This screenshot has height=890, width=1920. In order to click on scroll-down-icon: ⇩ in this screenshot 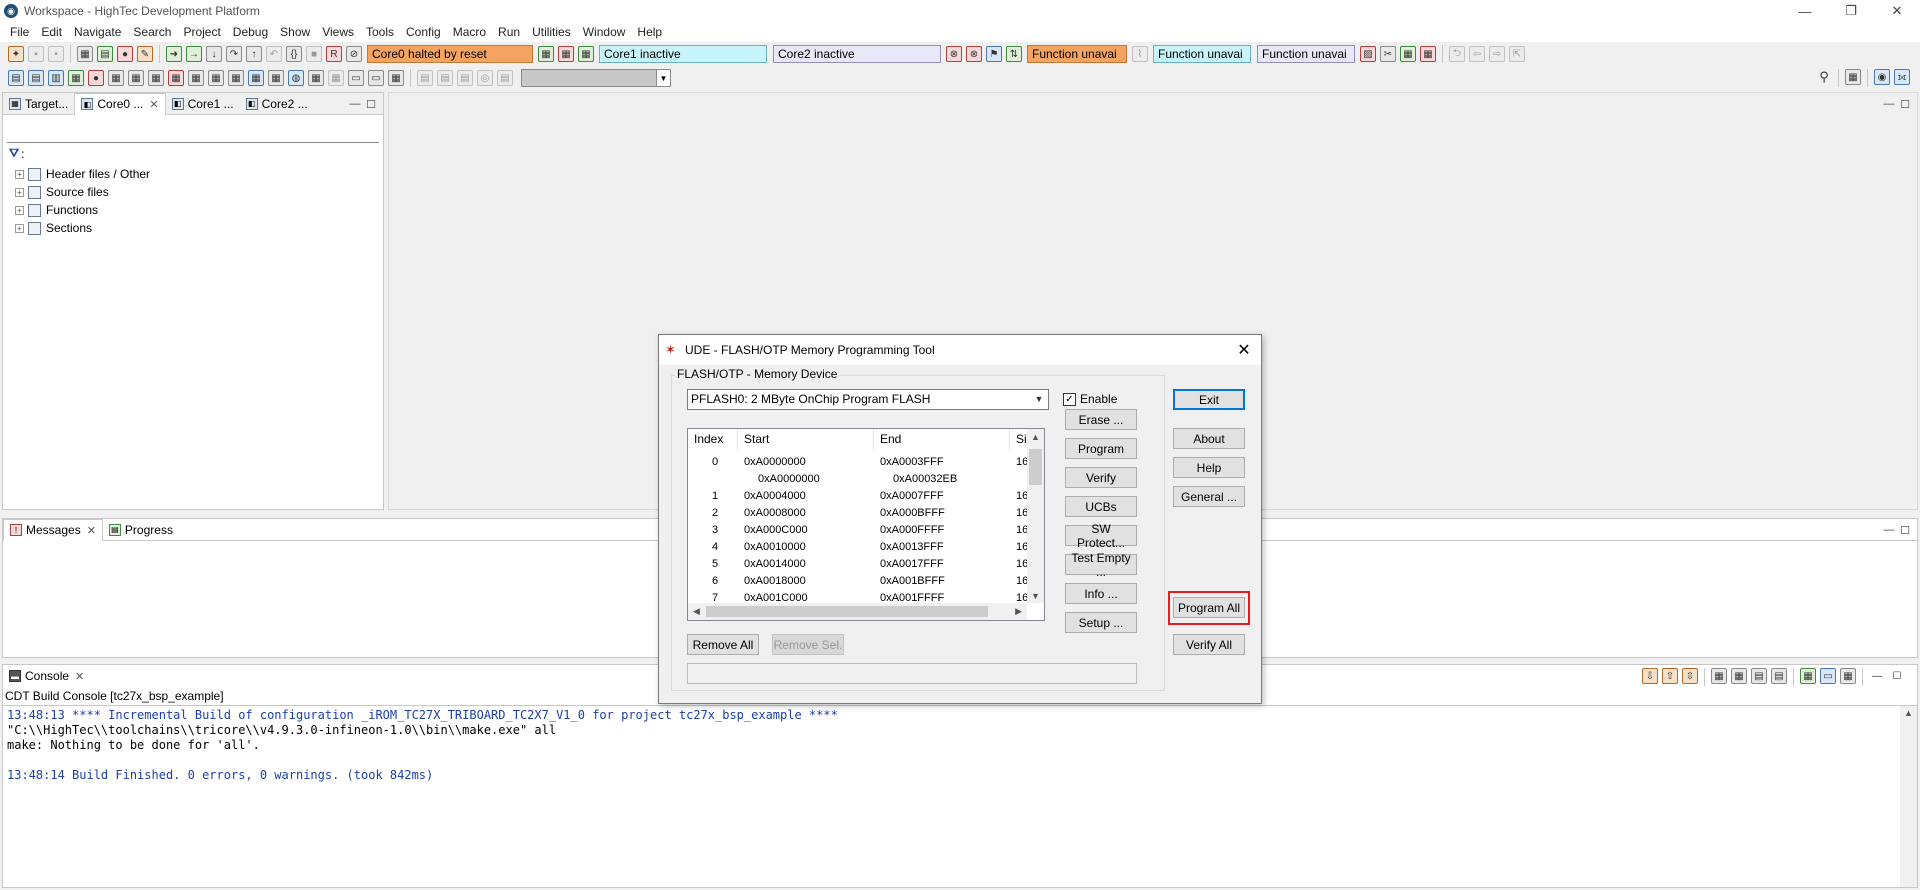, I will do `click(1650, 676)`.